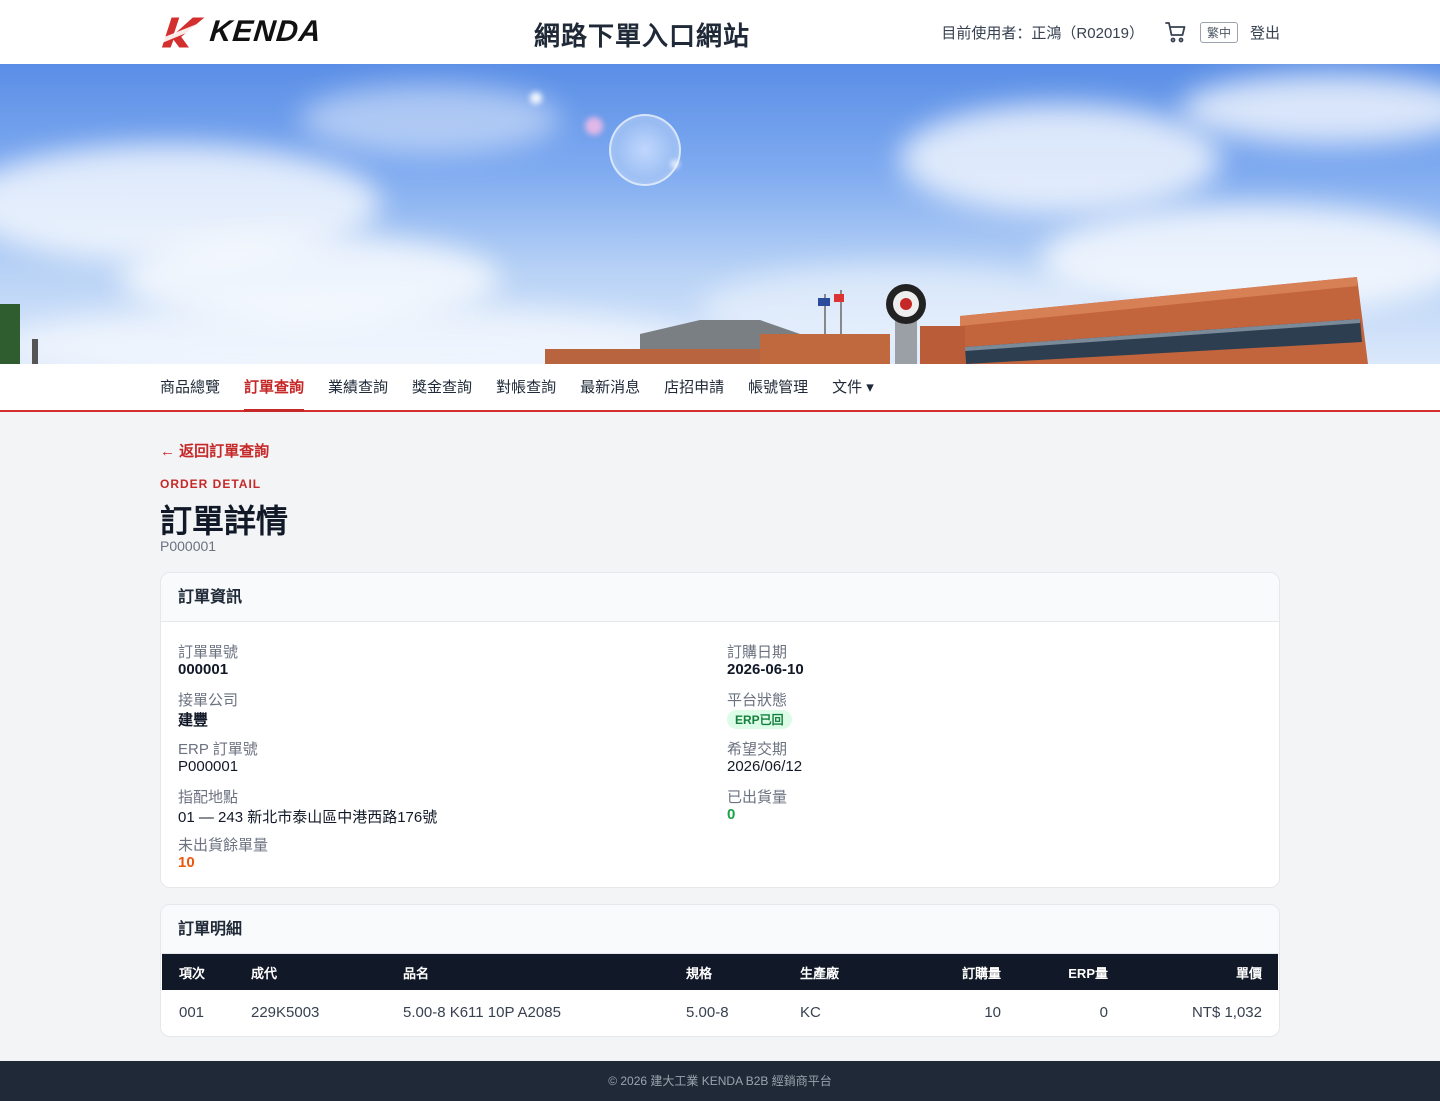 The height and width of the screenshot is (1101, 1440). What do you see at coordinates (1248, 973) in the screenshot?
I see `column-header: 單價` at bounding box center [1248, 973].